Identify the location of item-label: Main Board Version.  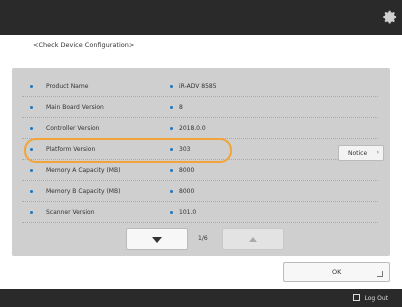
(75, 107).